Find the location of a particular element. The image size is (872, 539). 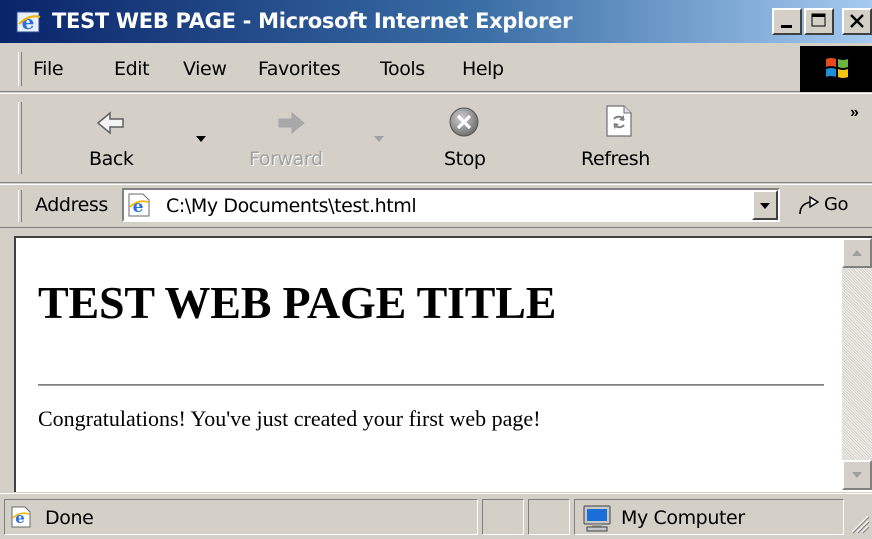

close-button is located at coordinates (857, 21).